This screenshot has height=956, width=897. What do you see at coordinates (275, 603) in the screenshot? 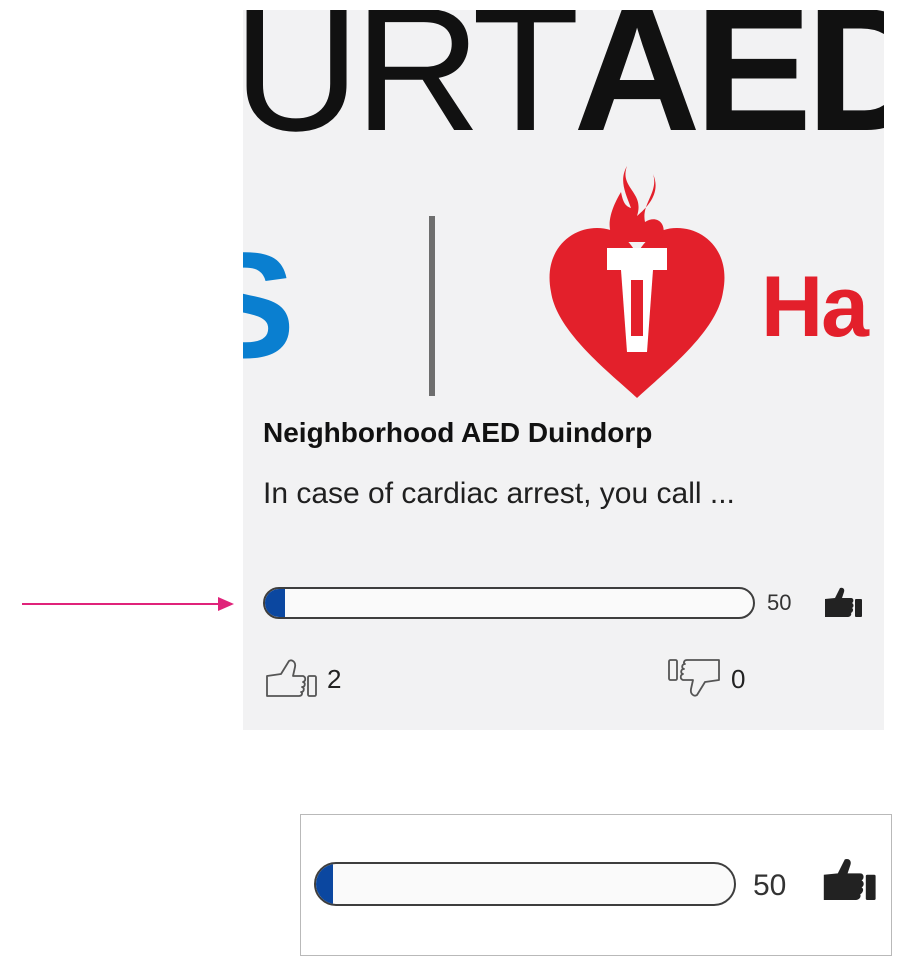
I see `progress-bar-fill` at bounding box center [275, 603].